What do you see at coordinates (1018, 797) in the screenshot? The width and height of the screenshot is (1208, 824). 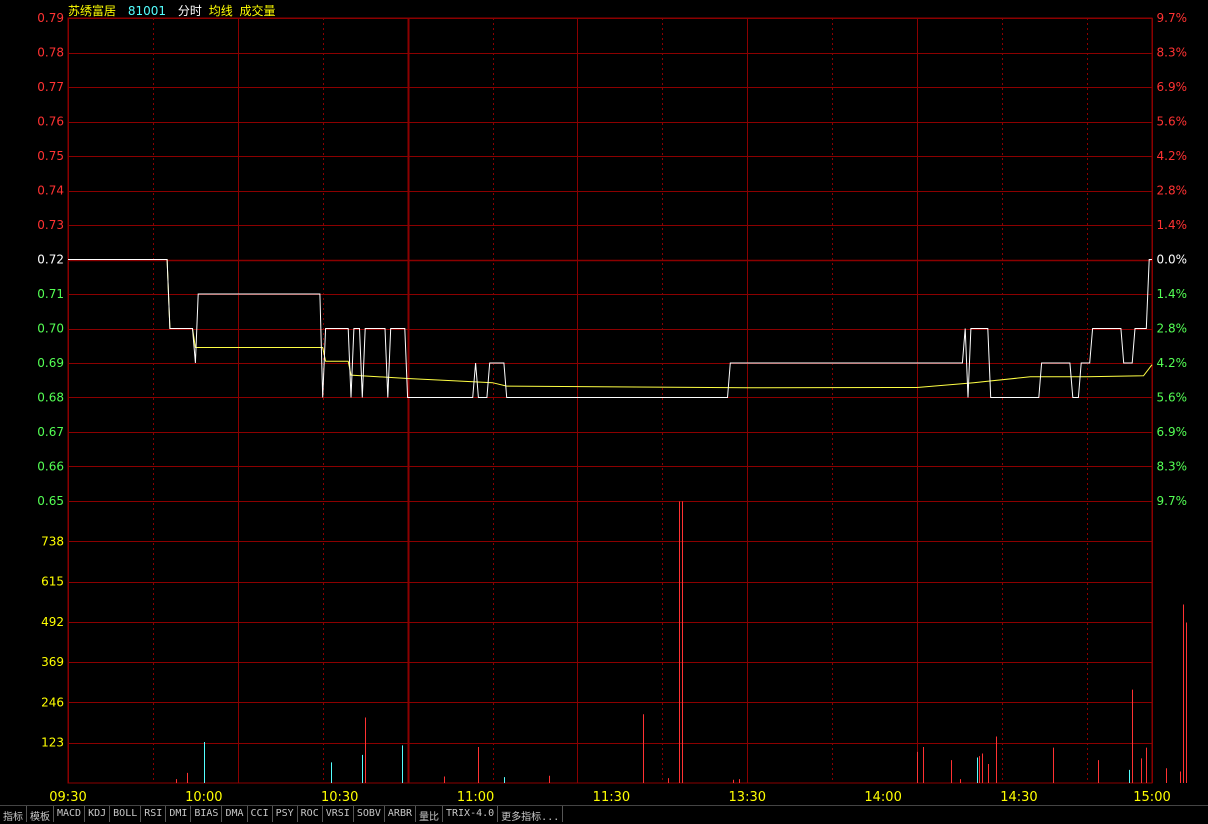 I see `x-tick-label: 14:30` at bounding box center [1018, 797].